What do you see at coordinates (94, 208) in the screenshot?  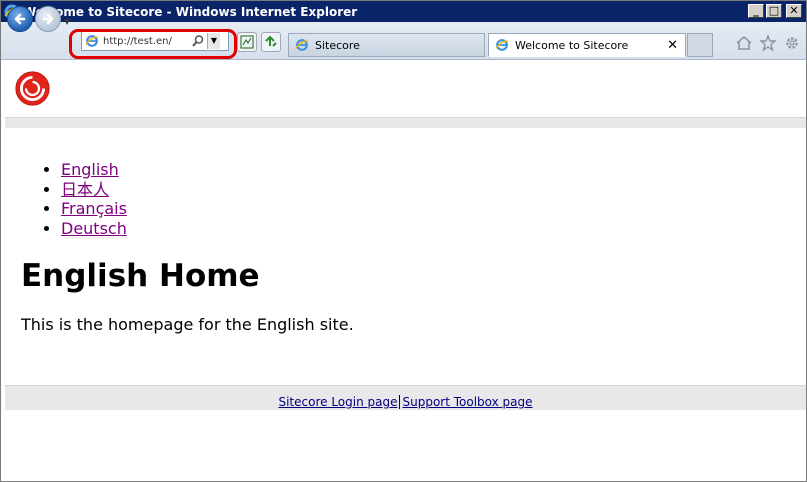 I see `language-link-french: Français` at bounding box center [94, 208].